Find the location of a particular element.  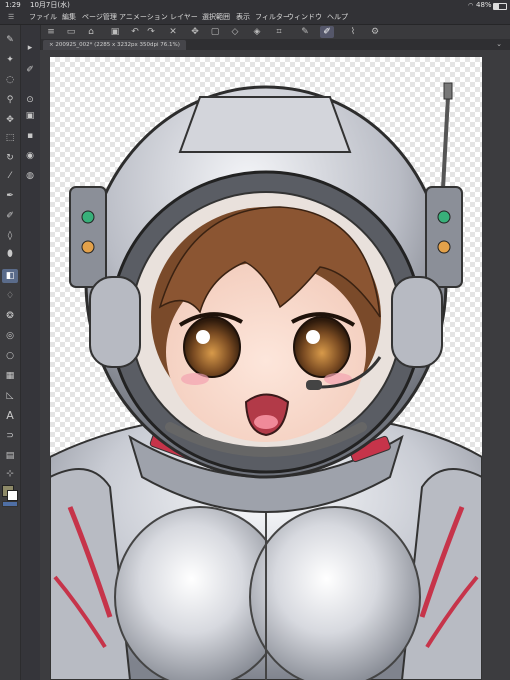

blur-icon: ♢ is located at coordinates (10, 296).